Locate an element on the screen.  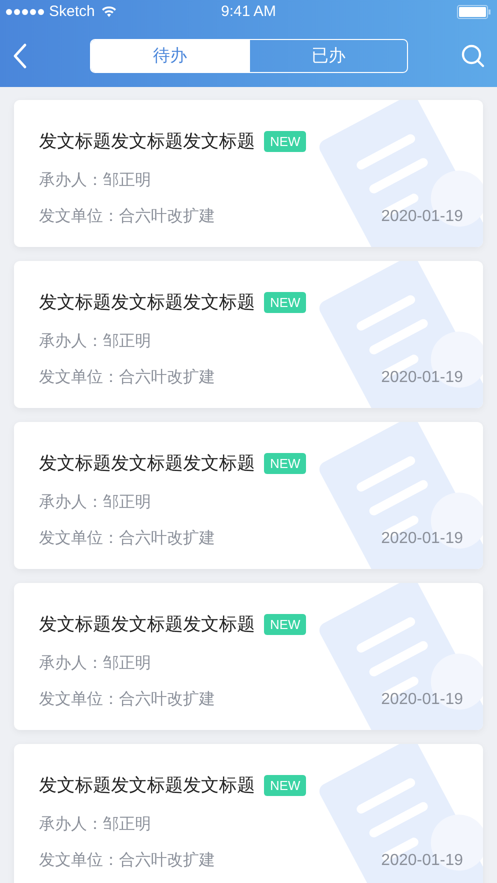
clock-text: 9:41 AM is located at coordinates (248, 12).